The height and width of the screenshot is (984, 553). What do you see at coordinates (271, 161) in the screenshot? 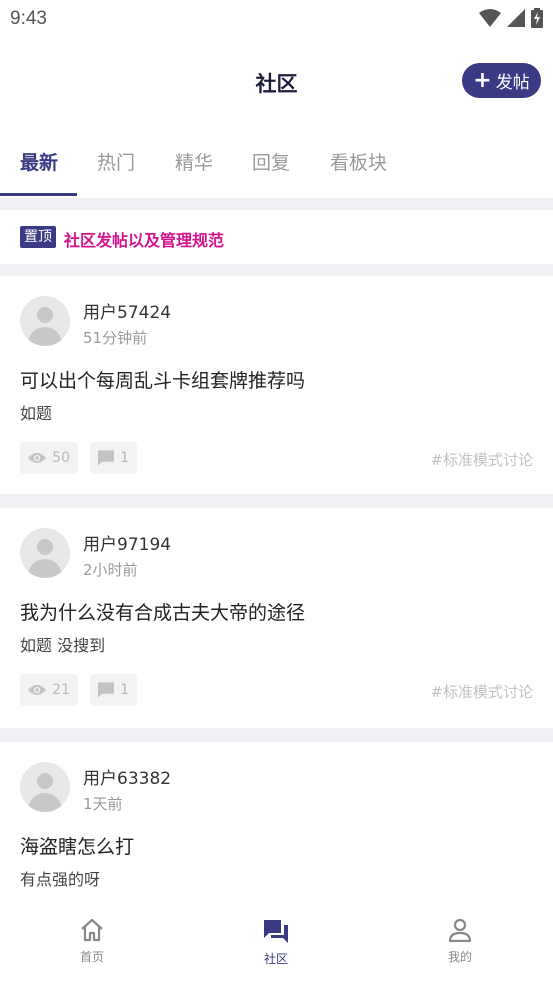
I see `tab-replies: 回复` at bounding box center [271, 161].